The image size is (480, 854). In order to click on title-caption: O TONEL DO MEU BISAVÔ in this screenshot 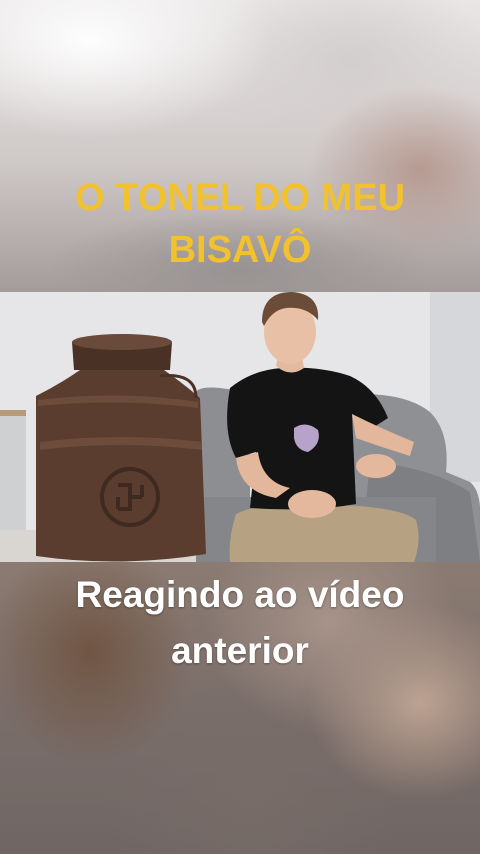, I will do `click(240, 224)`.